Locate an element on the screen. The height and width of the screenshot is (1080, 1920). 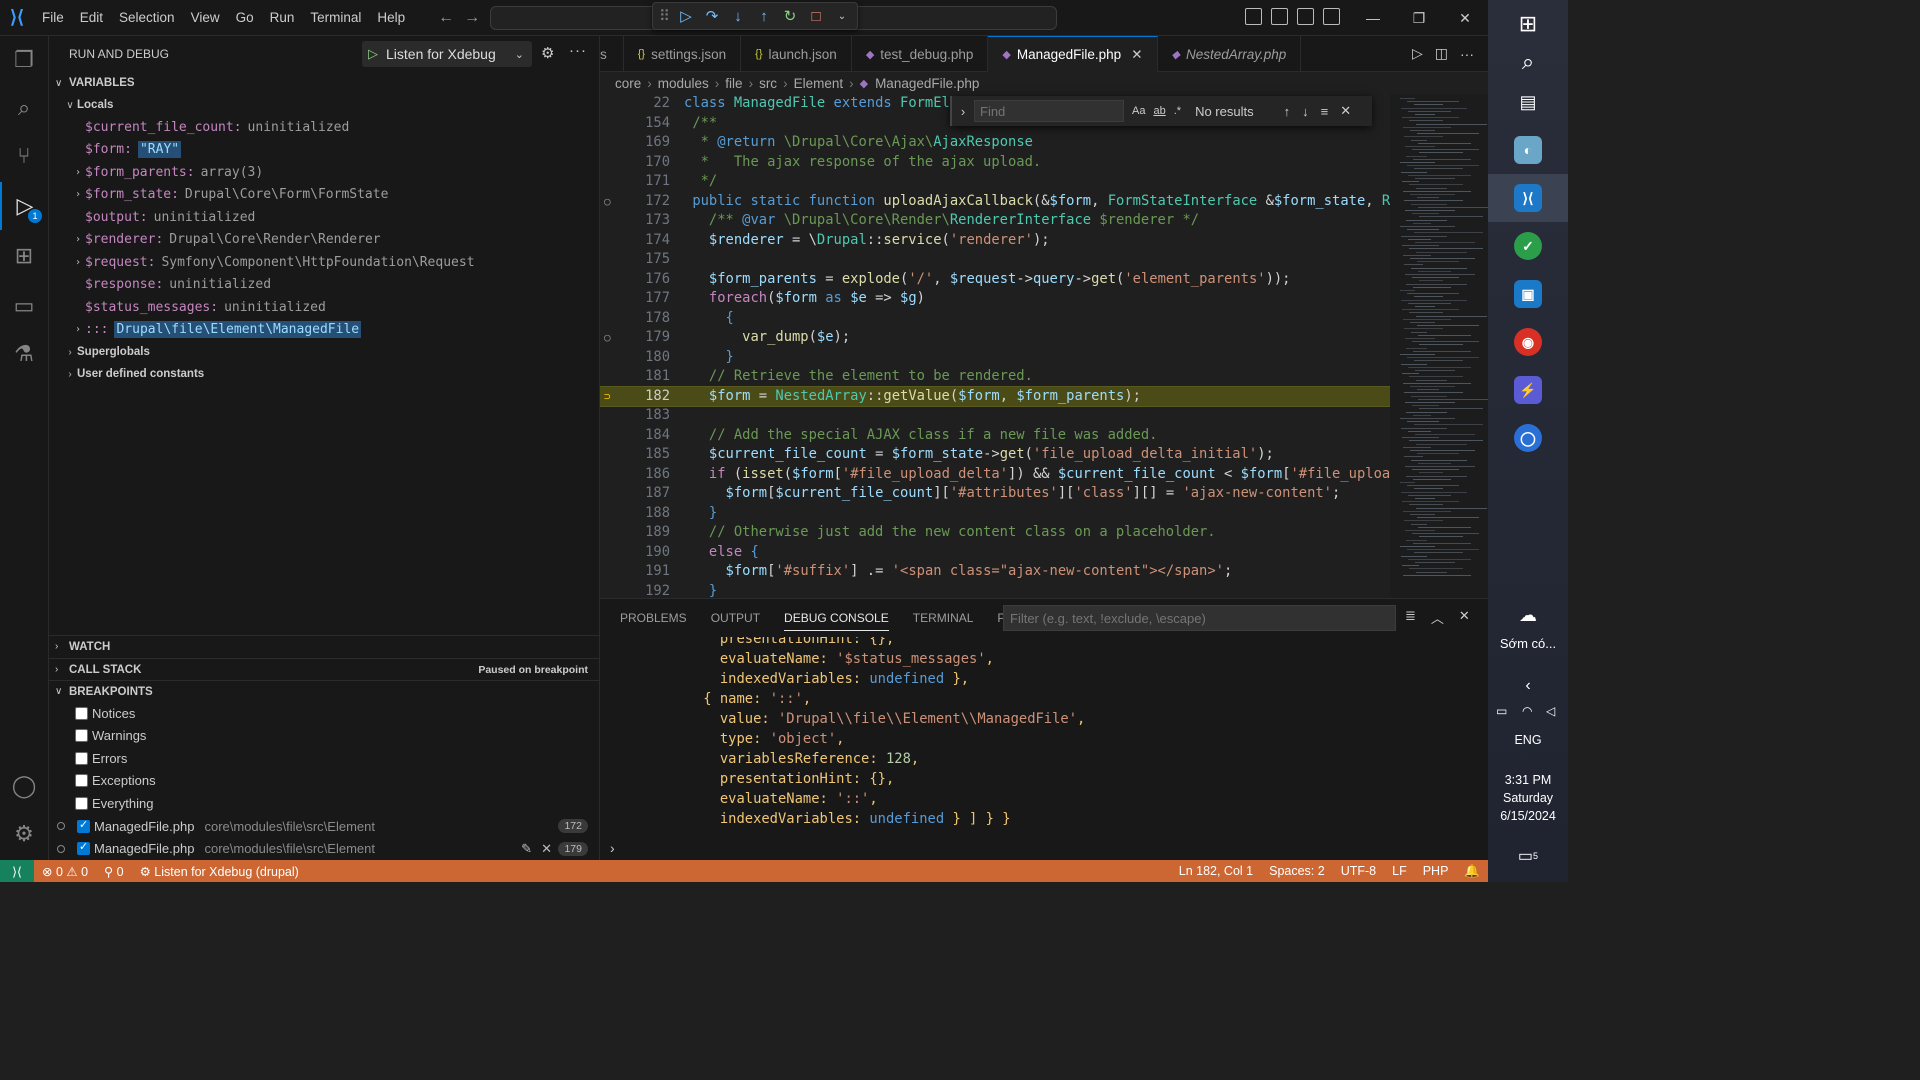
restore-icon: ❐ is located at coordinates (1419, 18).